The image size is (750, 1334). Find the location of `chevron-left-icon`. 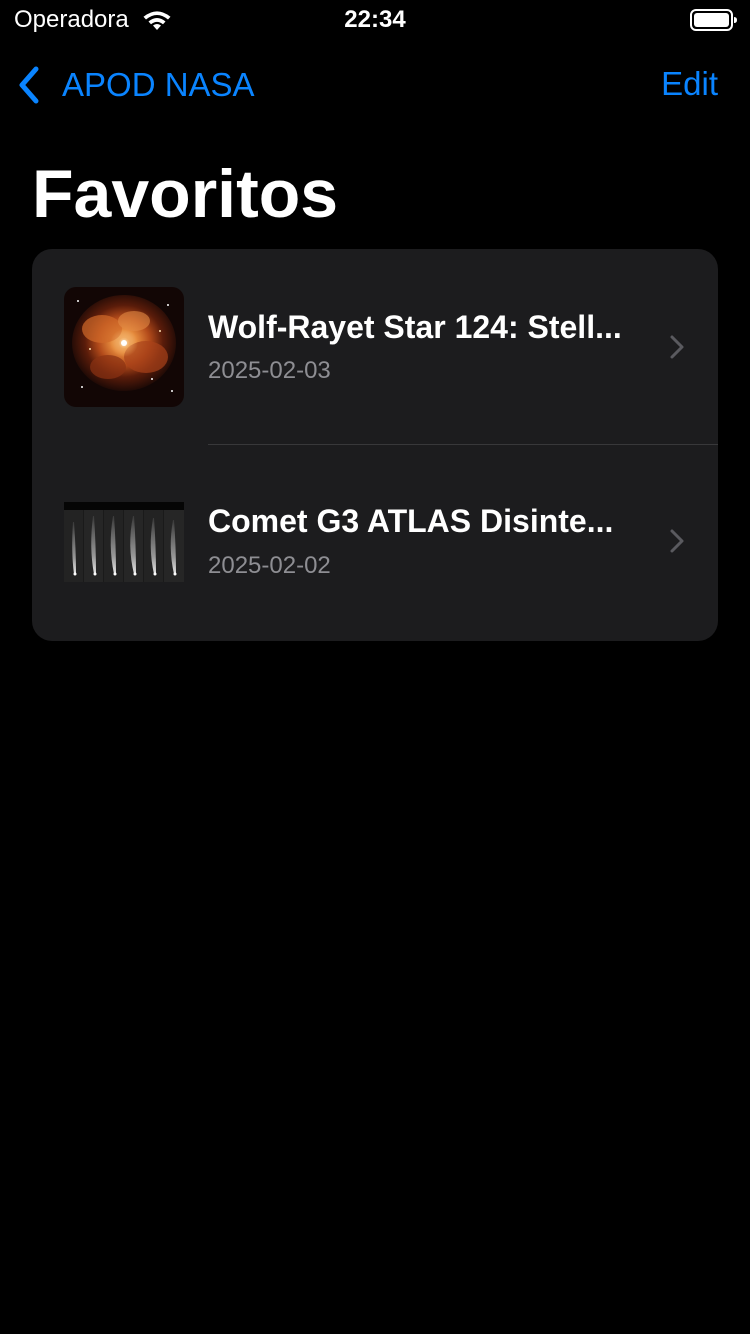

chevron-left-icon is located at coordinates (29, 85).